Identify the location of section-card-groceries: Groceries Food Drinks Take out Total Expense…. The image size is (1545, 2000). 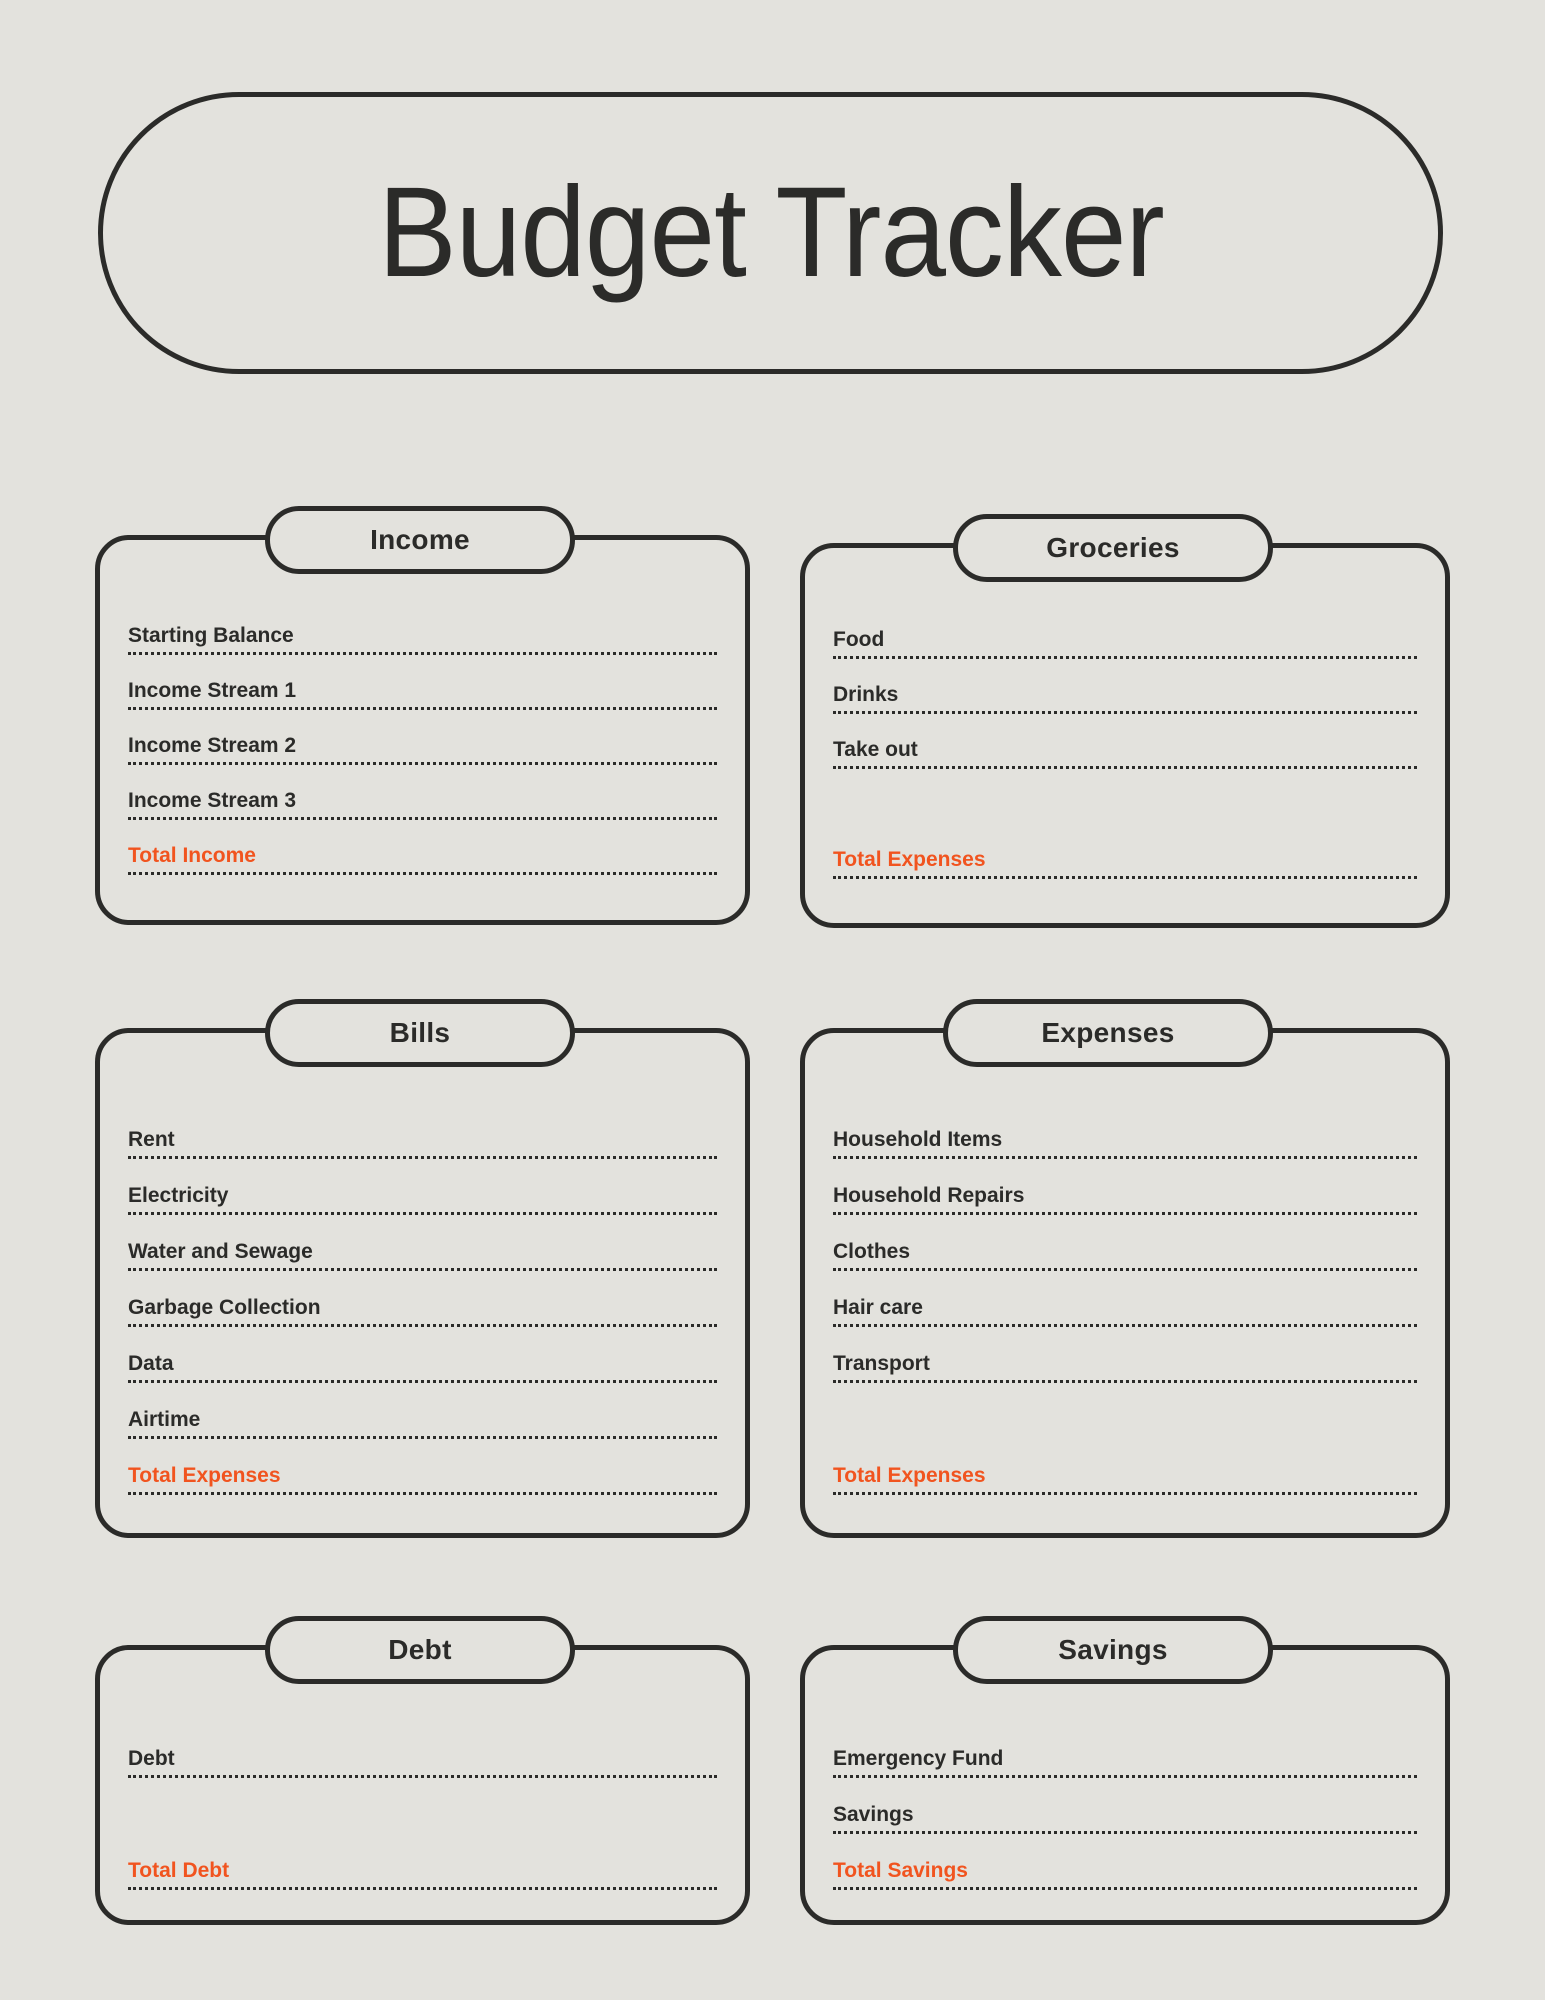
(1125, 721).